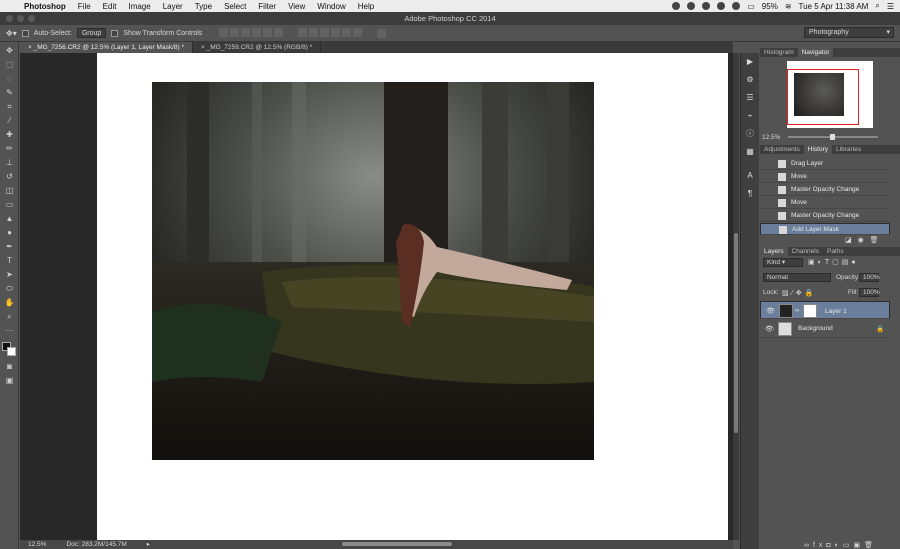 This screenshot has width=900, height=549. I want to click on distribute-left-icon, so click(336, 32).